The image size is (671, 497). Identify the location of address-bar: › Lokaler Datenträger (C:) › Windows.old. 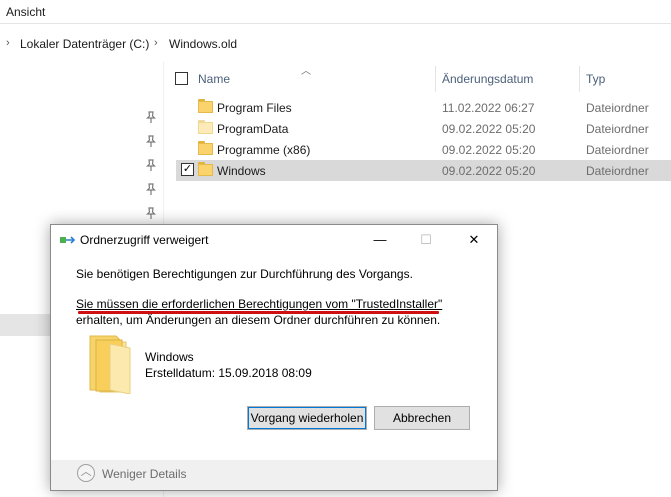
(335, 44).